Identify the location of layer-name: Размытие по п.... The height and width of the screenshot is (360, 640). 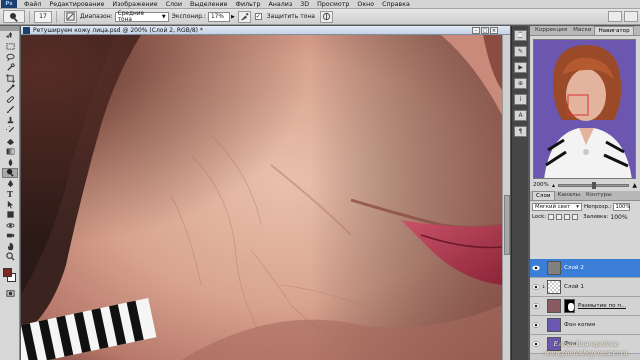
(602, 306).